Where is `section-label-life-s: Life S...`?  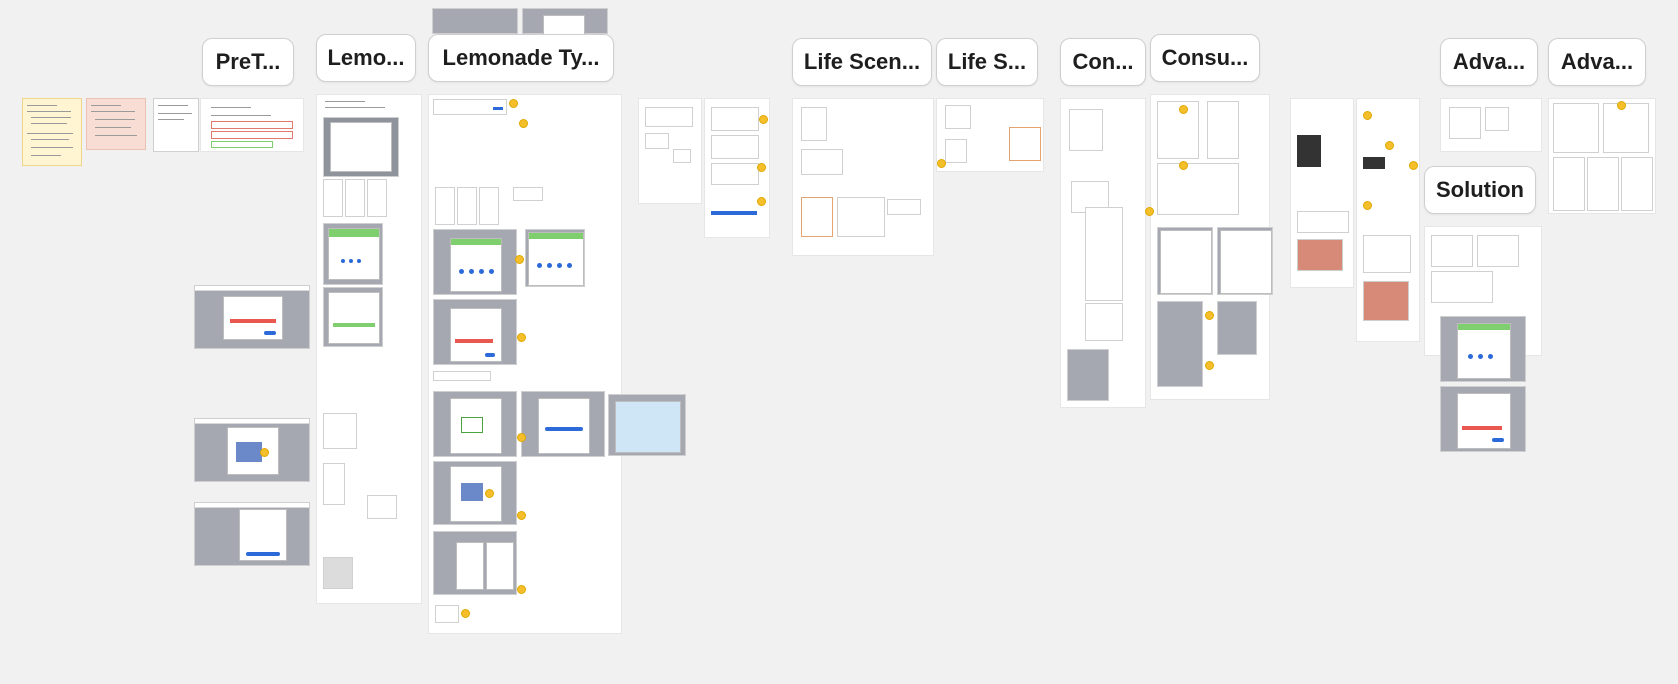
section-label-life-s: Life S... is located at coordinates (987, 62).